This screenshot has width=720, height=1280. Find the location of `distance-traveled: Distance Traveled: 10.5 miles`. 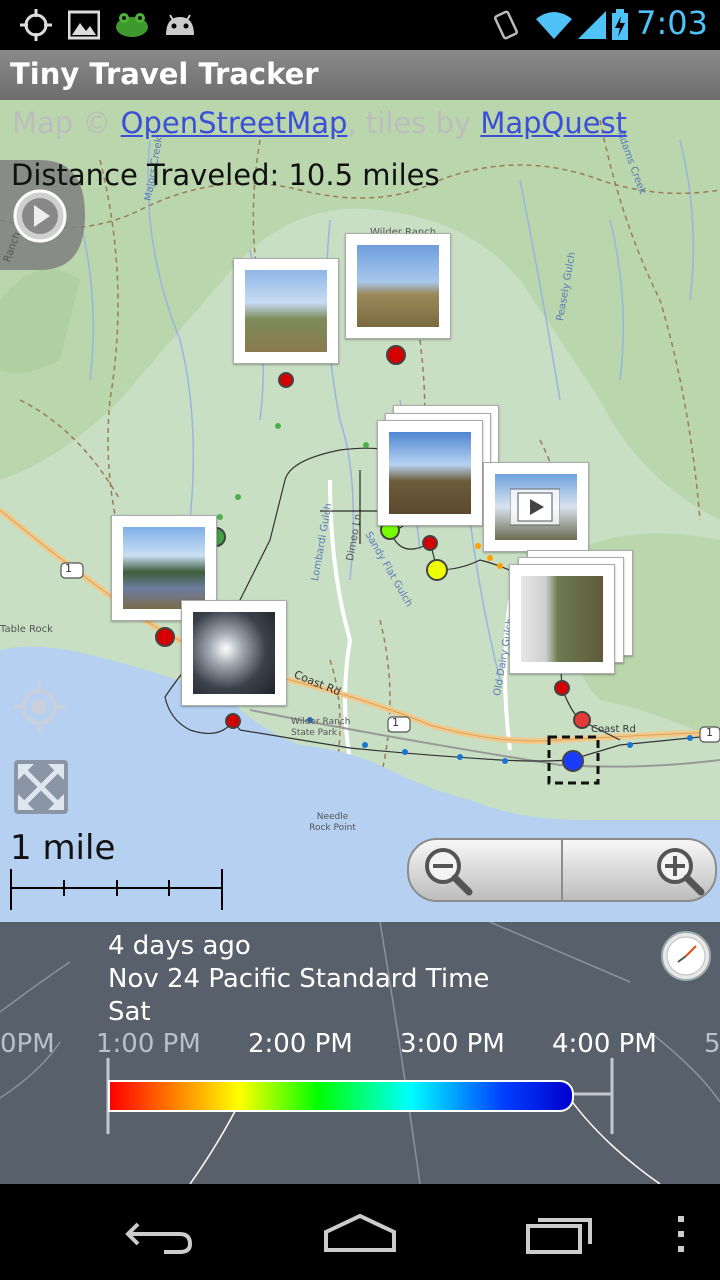

distance-traveled: Distance Traveled: 10.5 miles is located at coordinates (225, 175).